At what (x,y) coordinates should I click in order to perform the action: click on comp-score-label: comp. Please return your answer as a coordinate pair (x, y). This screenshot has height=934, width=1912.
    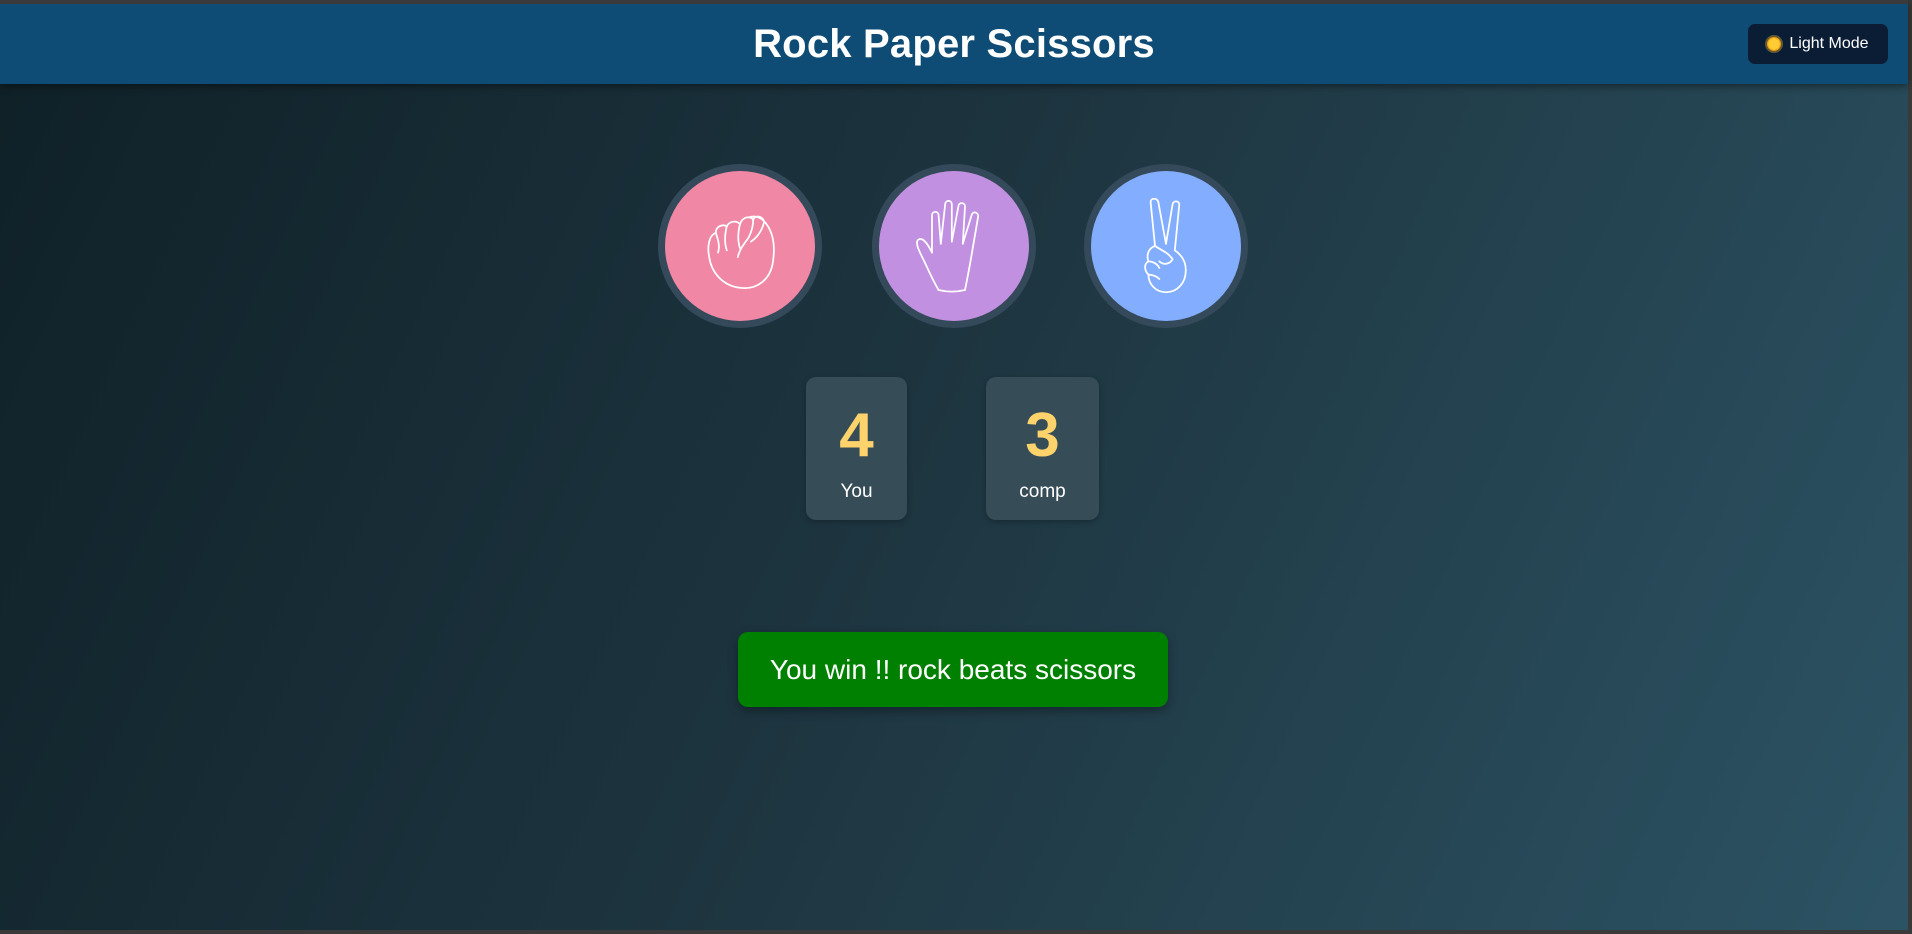
    Looking at the image, I should click on (1042, 491).